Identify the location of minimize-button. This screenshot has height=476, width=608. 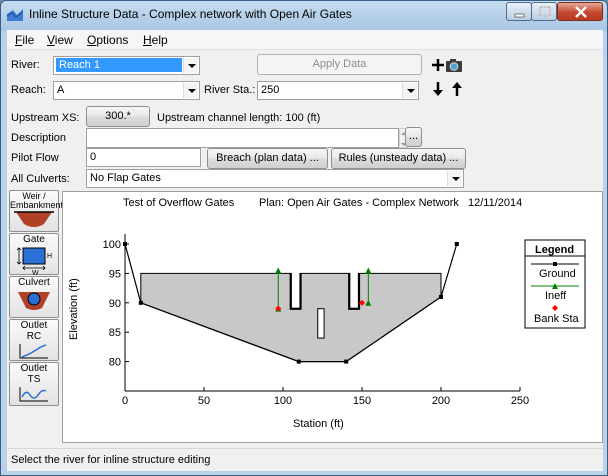
(519, 11).